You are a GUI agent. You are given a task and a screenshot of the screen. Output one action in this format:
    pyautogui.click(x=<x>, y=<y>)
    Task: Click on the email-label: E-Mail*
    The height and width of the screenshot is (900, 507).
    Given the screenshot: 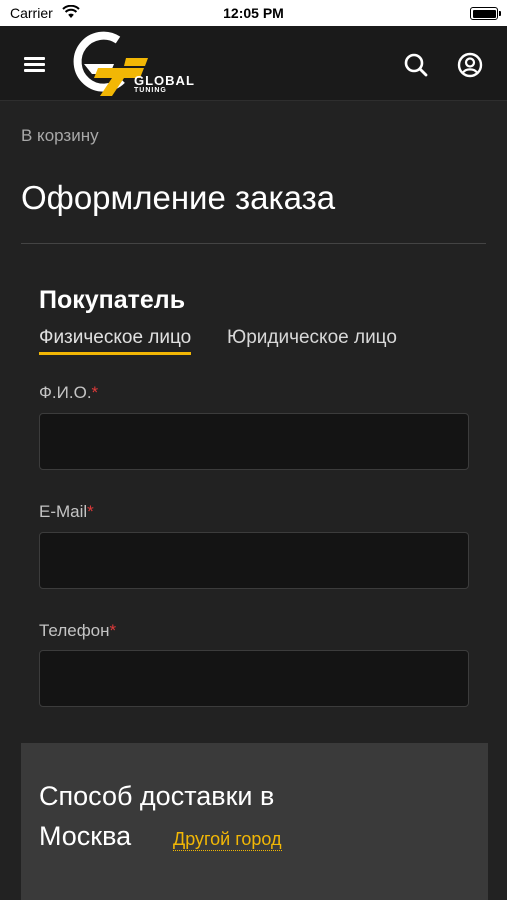 What is the action you would take?
    pyautogui.click(x=66, y=511)
    